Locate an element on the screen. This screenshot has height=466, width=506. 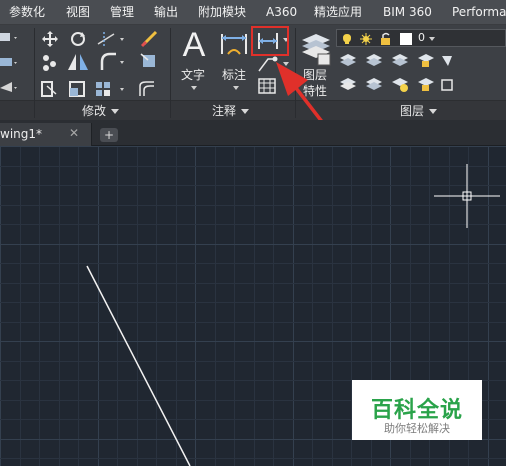
layer-color-swatch is located at coordinates (406, 39).